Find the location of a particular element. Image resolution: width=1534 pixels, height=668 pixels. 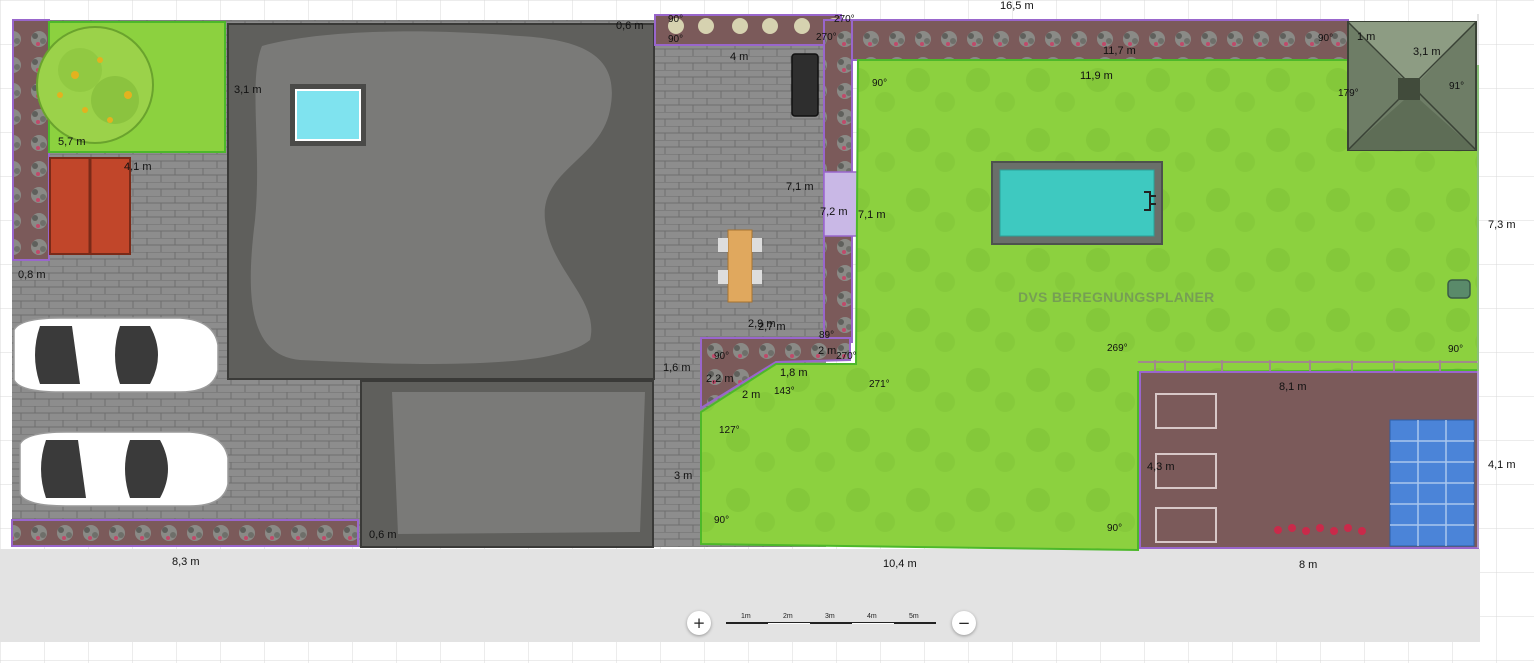

dimension-label: 7,2 m is located at coordinates (834, 212).